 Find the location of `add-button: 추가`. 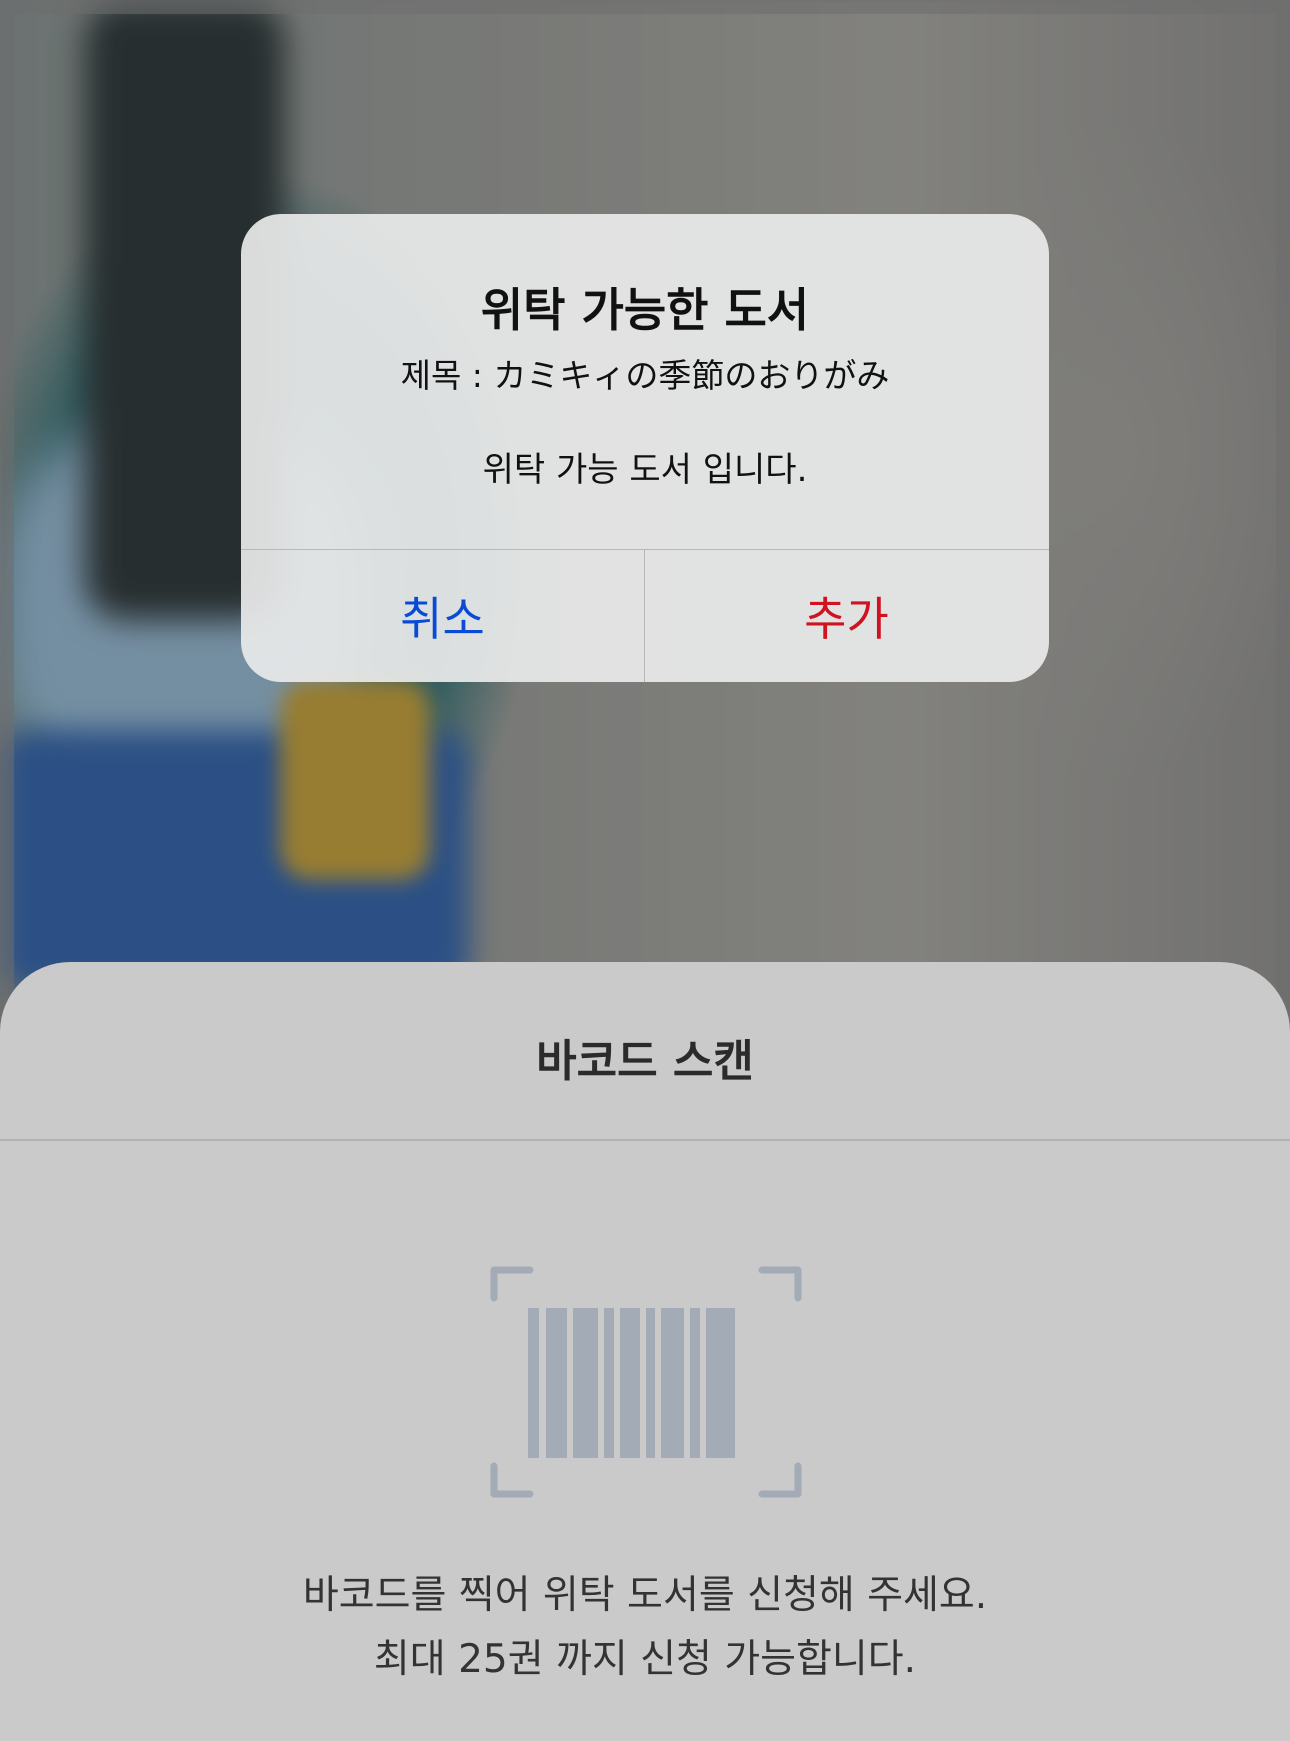

add-button: 추가 is located at coordinates (846, 616).